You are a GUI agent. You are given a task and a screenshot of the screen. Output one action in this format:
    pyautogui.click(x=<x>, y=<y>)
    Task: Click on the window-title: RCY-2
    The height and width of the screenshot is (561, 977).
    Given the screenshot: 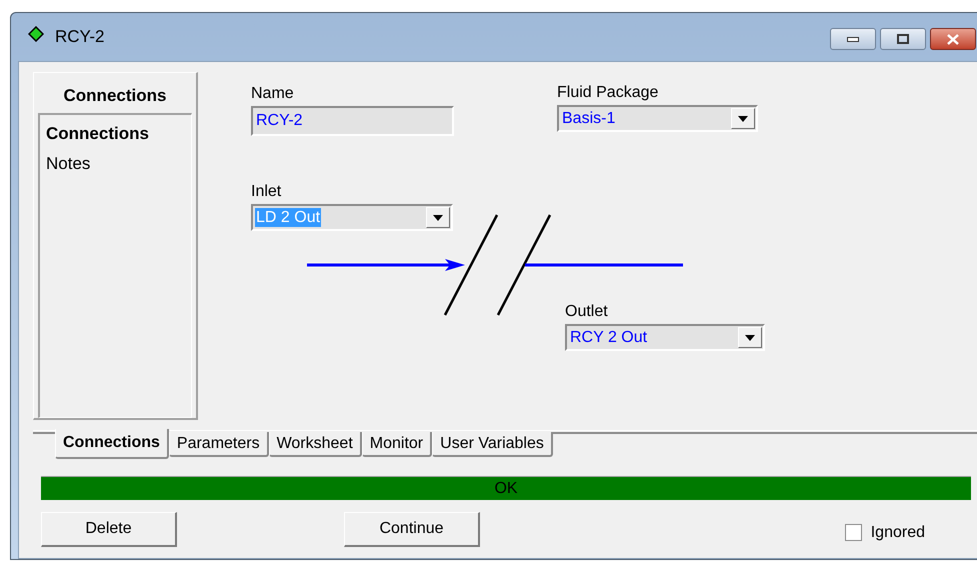 What is the action you would take?
    pyautogui.click(x=79, y=37)
    